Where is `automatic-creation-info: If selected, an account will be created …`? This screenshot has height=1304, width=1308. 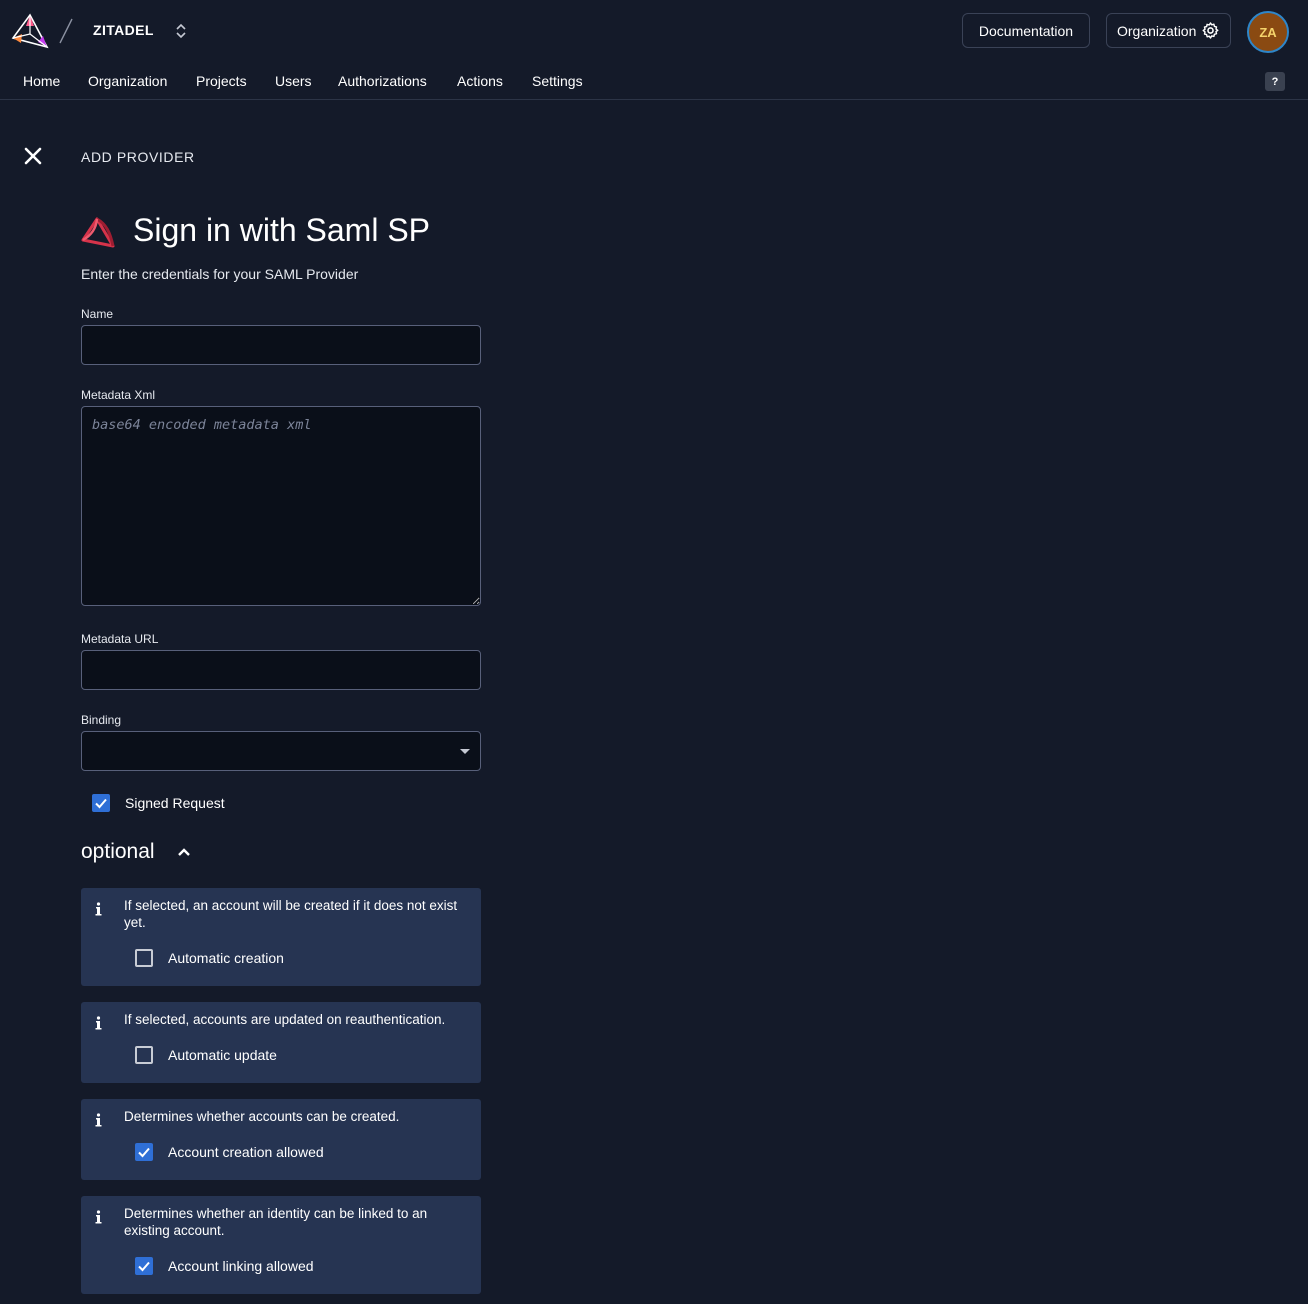 automatic-creation-info: If selected, an account will be created … is located at coordinates (291, 914).